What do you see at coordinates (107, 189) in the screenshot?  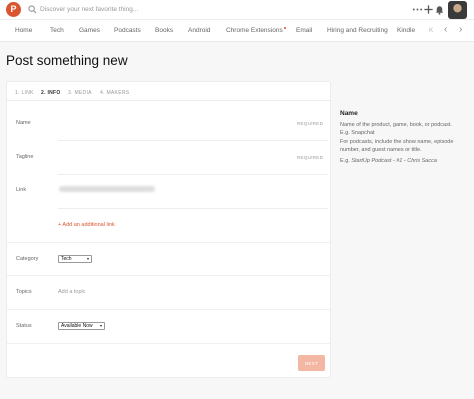 I see `link-field-value` at bounding box center [107, 189].